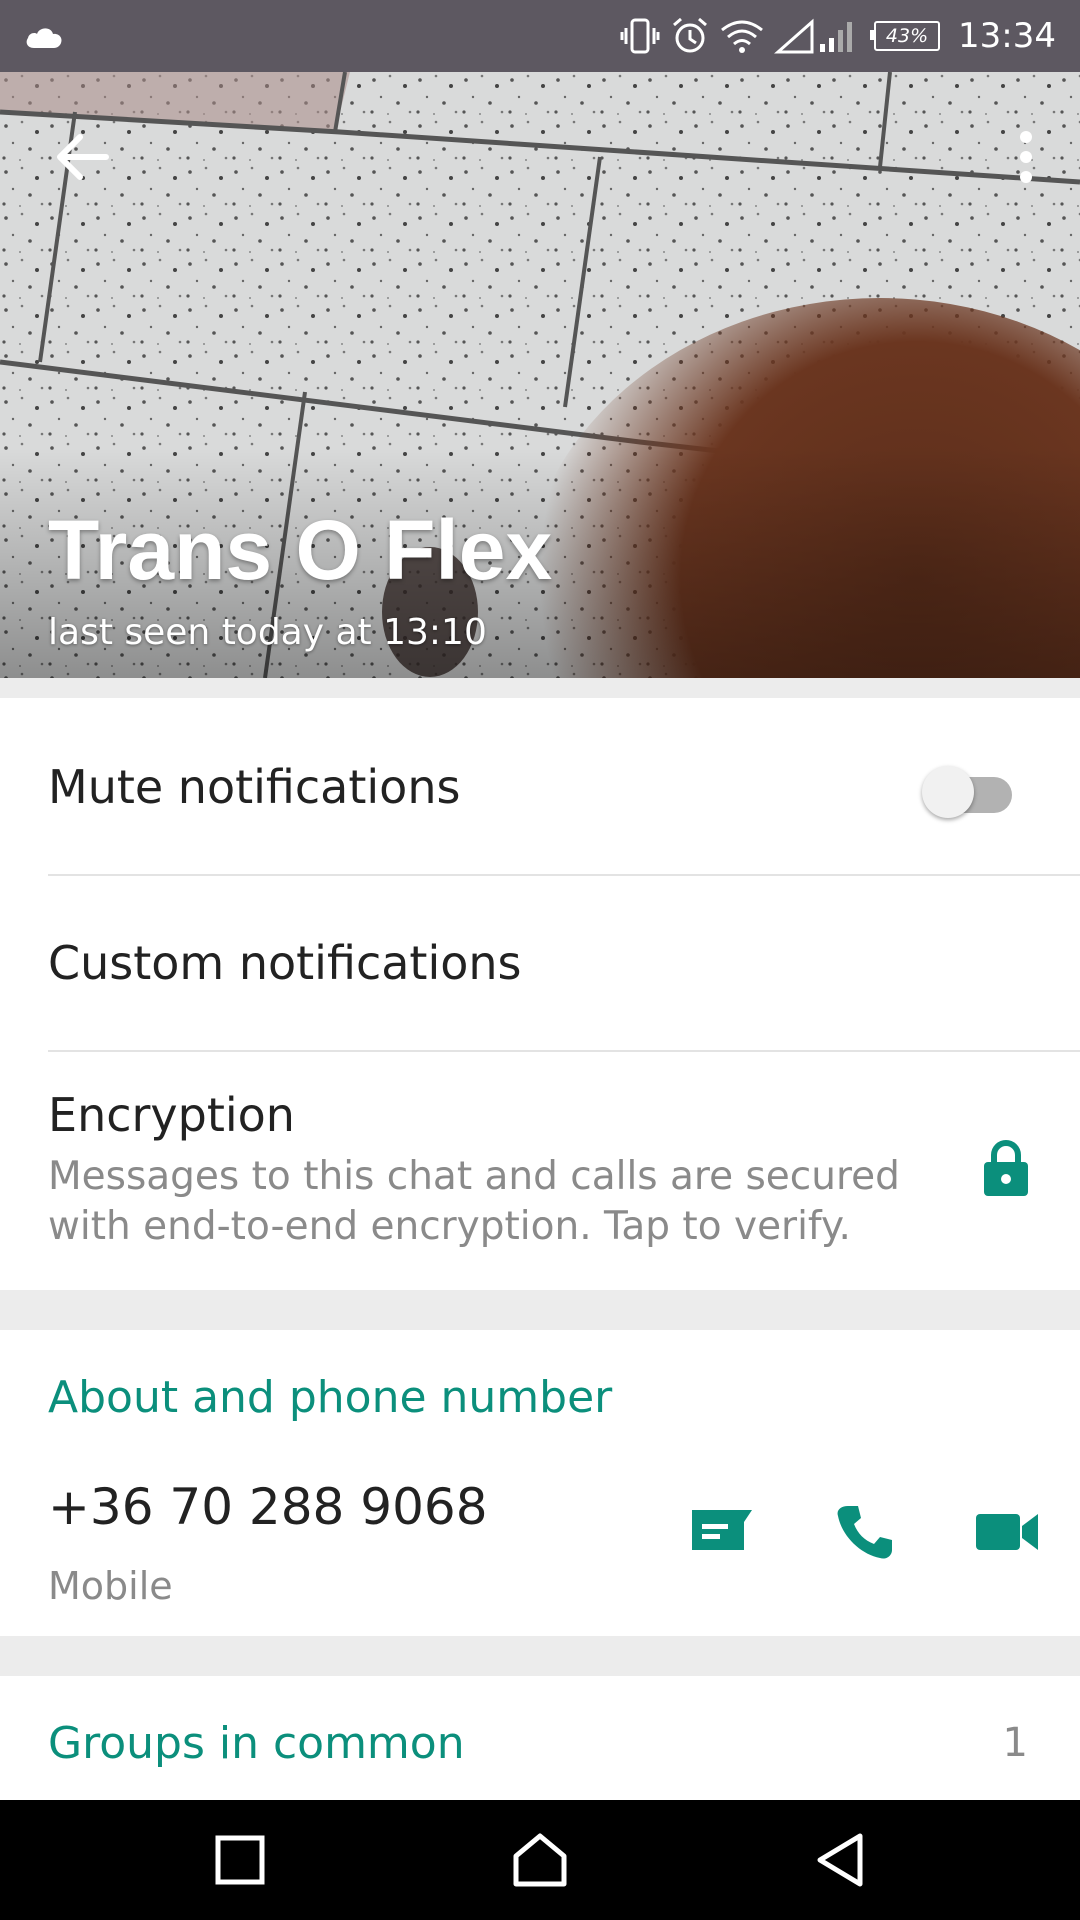  What do you see at coordinates (1006, 1168) in the screenshot?
I see `lock-icon` at bounding box center [1006, 1168].